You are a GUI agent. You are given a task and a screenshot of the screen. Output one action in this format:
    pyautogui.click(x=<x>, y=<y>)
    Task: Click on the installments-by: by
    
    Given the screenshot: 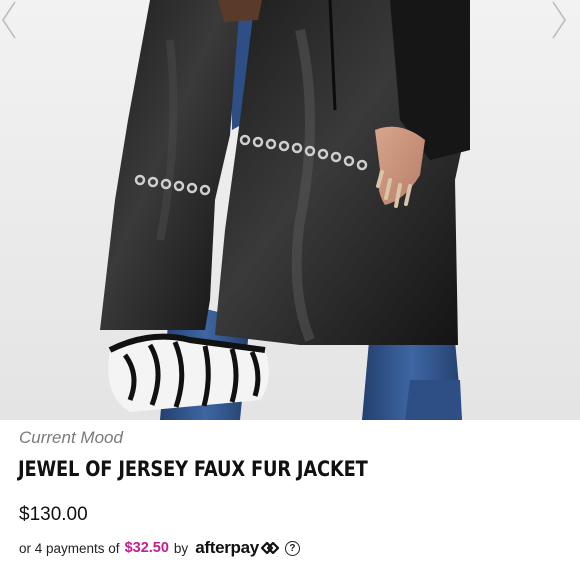 What is the action you would take?
    pyautogui.click(x=181, y=548)
    